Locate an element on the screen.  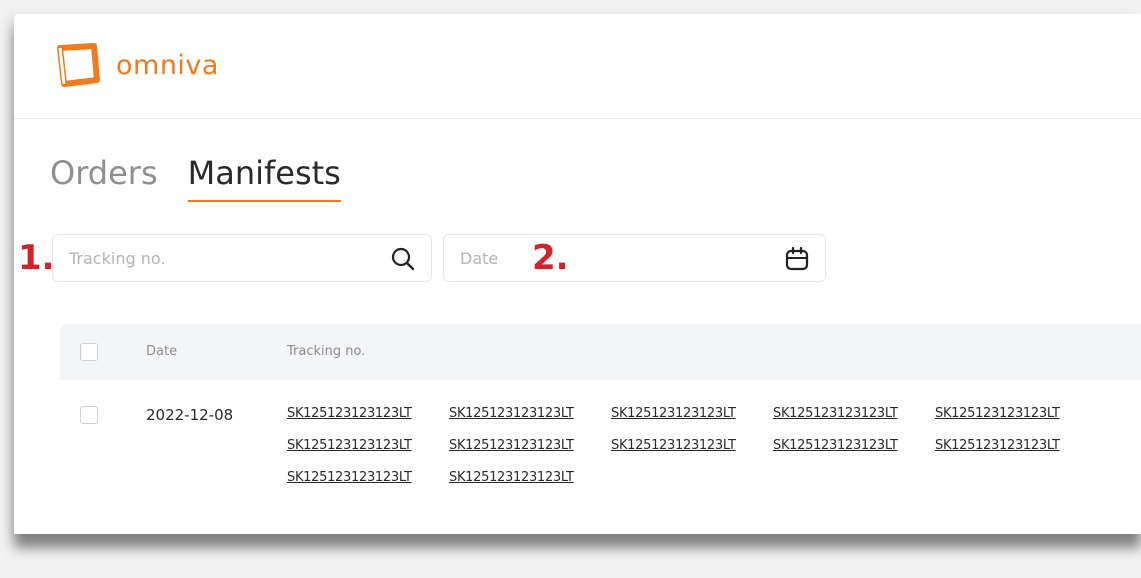
date-filter-field is located at coordinates (634, 258).